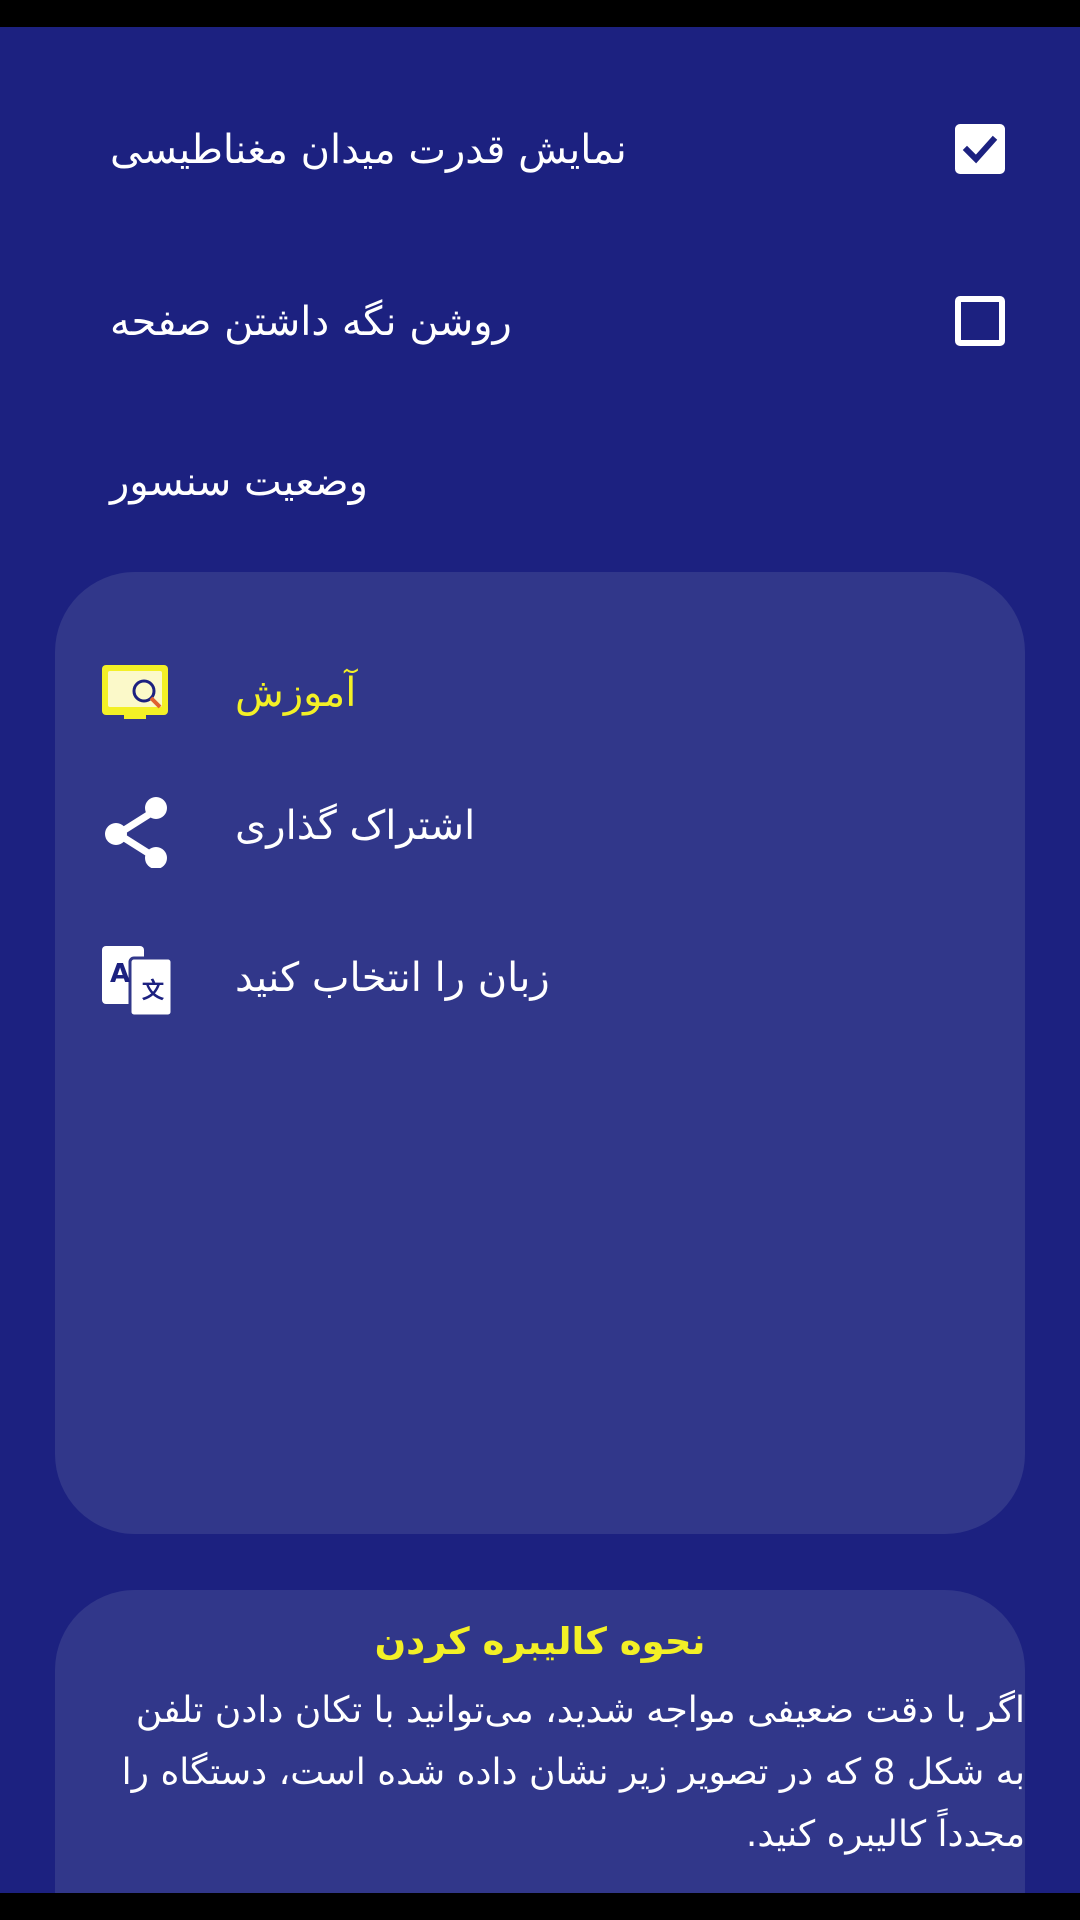 Image resolution: width=1080 pixels, height=1920 pixels. Describe the element at coordinates (137, 982) in the screenshot. I see `translate-icon: A 文` at that location.